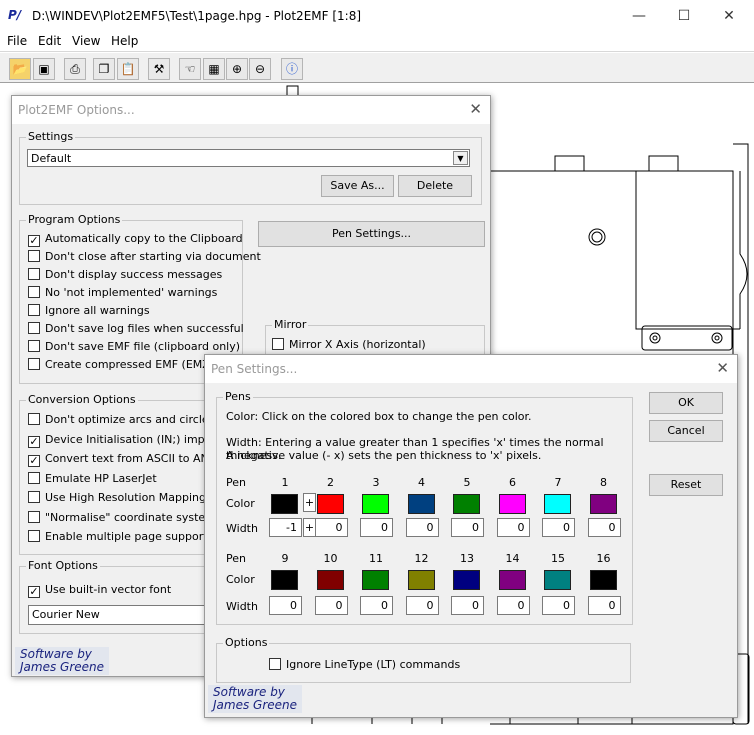 This screenshot has width=754, height=735. What do you see at coordinates (130, 517) in the screenshot?
I see `option-label: "Normalise" coordinate system` at bounding box center [130, 517].